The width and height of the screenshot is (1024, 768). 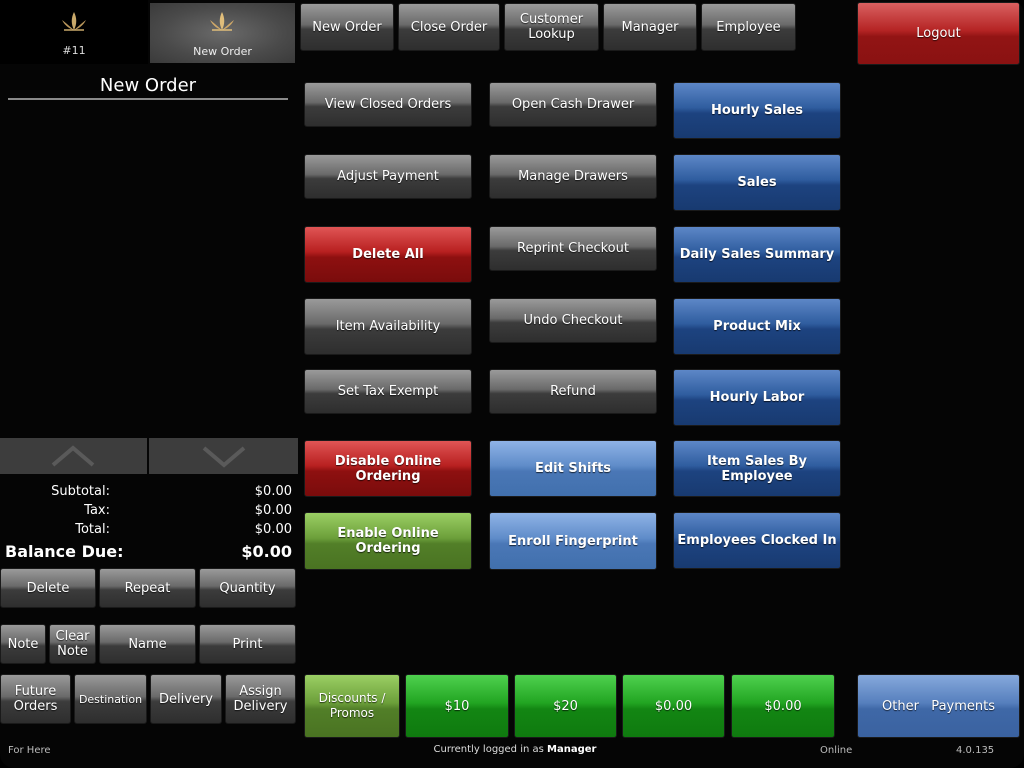 What do you see at coordinates (757, 110) in the screenshot?
I see `hourly-sales-button: Hourly Sales` at bounding box center [757, 110].